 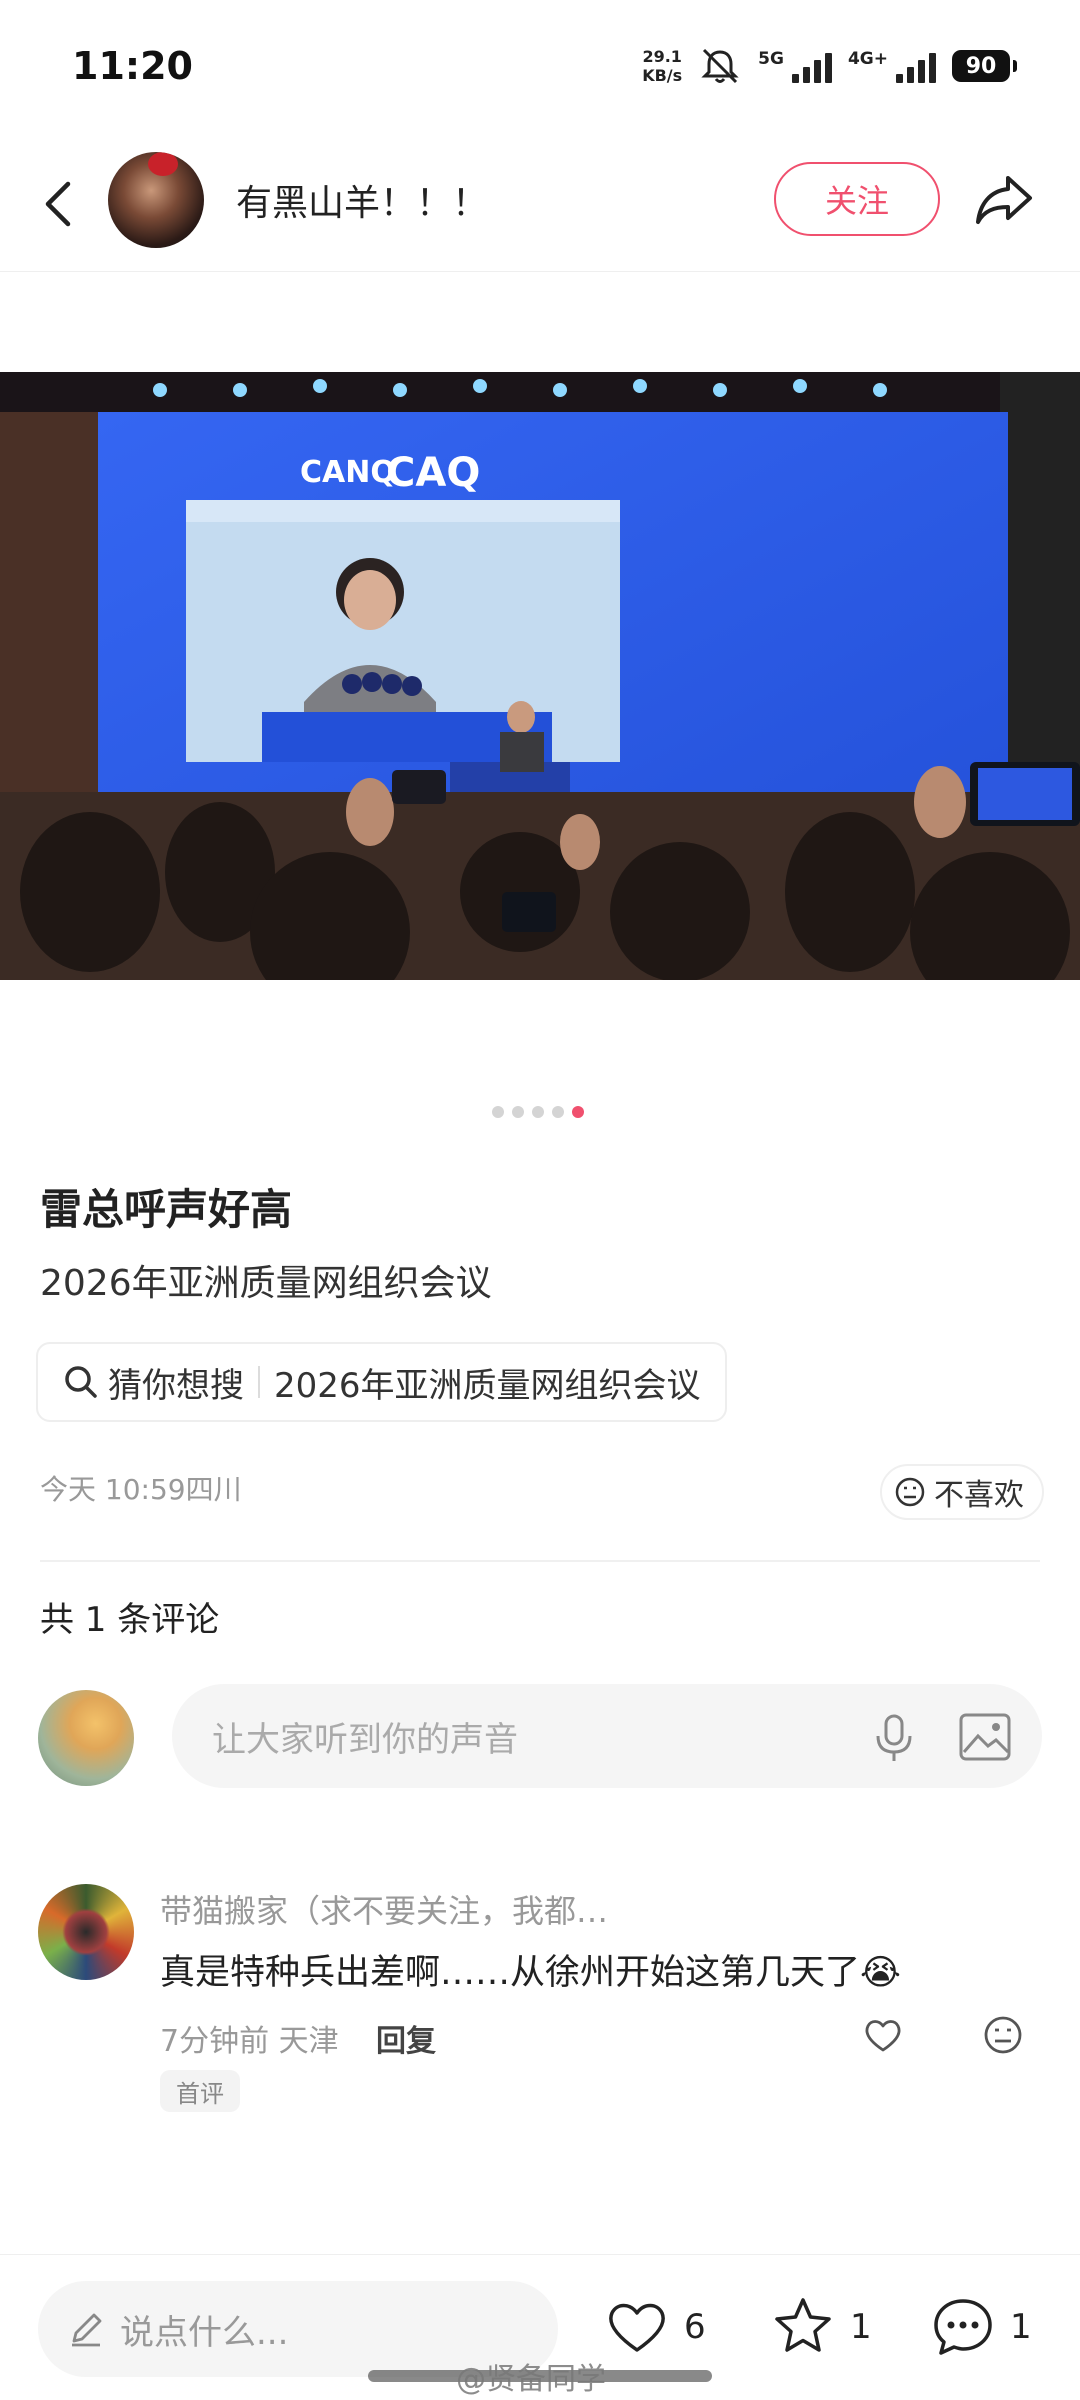 I want to click on author-avatar, so click(x=156, y=200).